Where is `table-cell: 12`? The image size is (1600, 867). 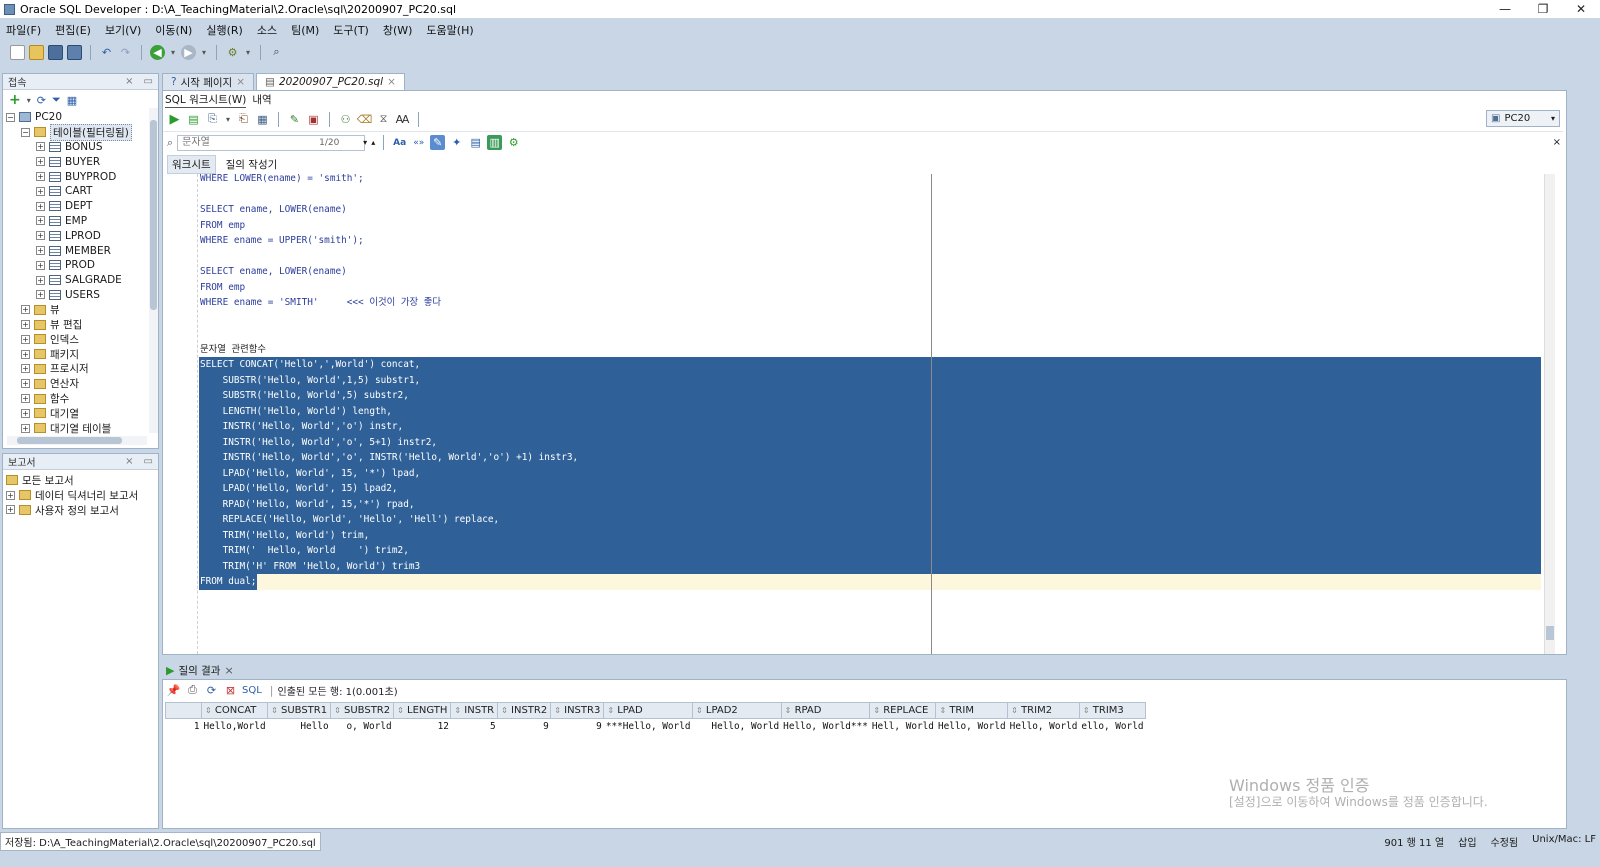 table-cell: 12 is located at coordinates (422, 726).